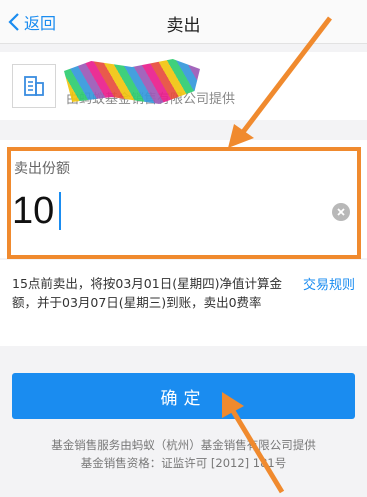 This screenshot has height=497, width=367. I want to click on text-caret, so click(60, 211).